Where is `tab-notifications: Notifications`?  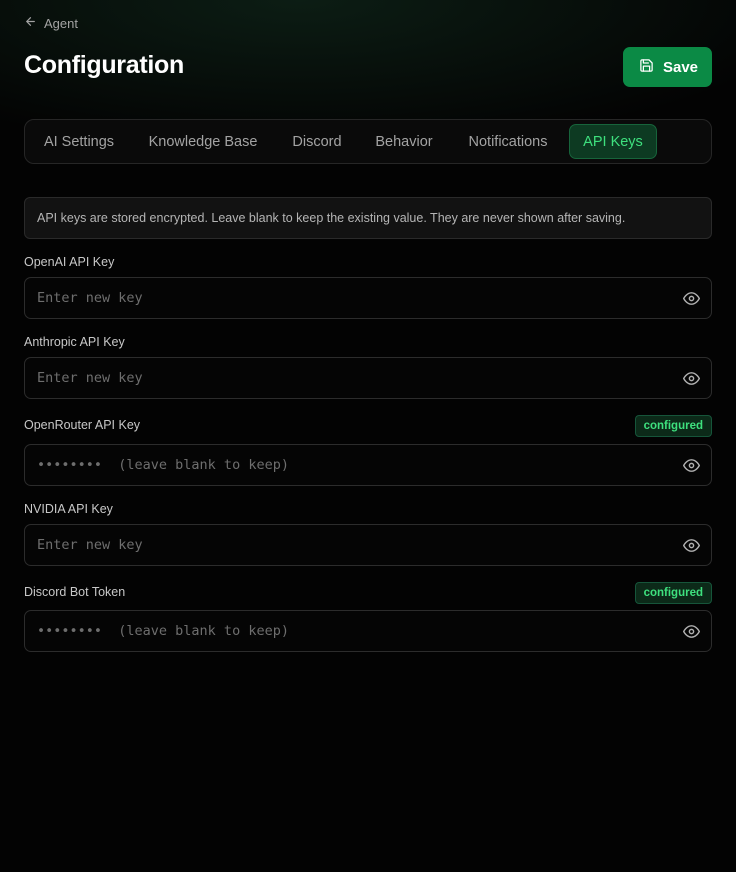 tab-notifications: Notifications is located at coordinates (508, 141).